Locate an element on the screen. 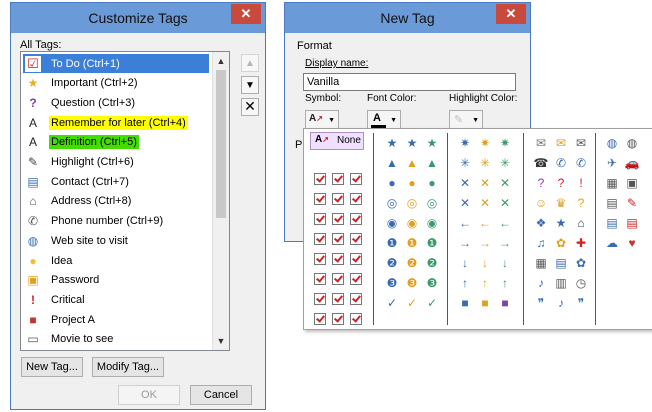  misc-symbol-icon: ☺ is located at coordinates (541, 203).